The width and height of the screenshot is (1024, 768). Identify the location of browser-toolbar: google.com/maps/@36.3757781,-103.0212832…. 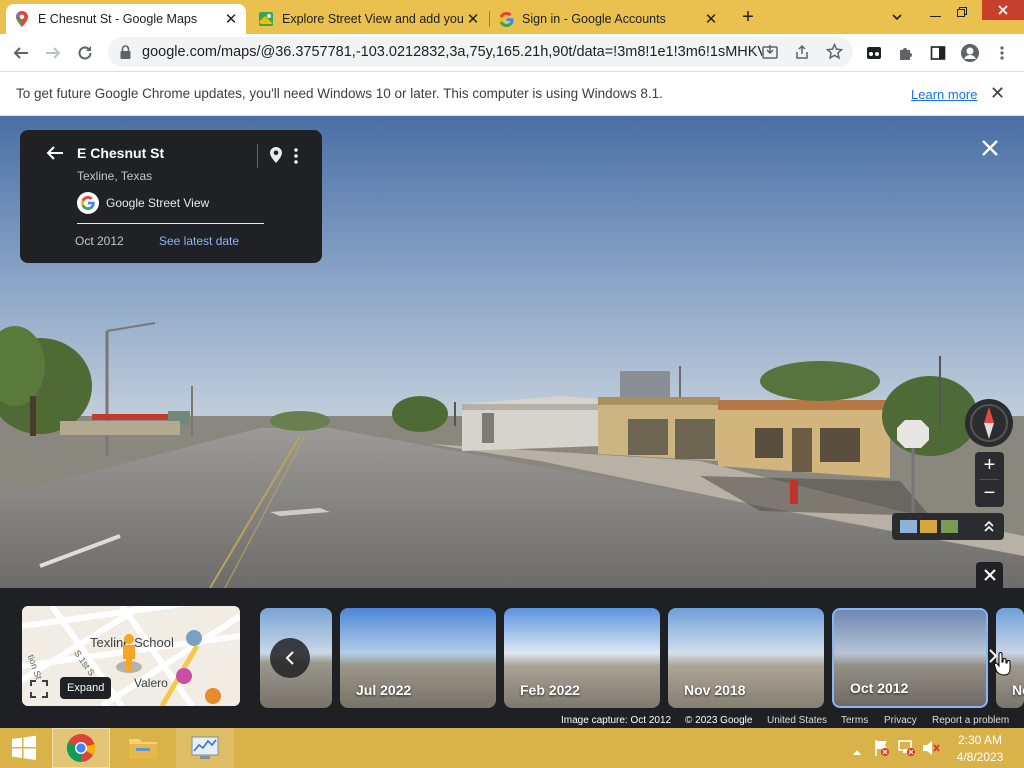
(512, 52).